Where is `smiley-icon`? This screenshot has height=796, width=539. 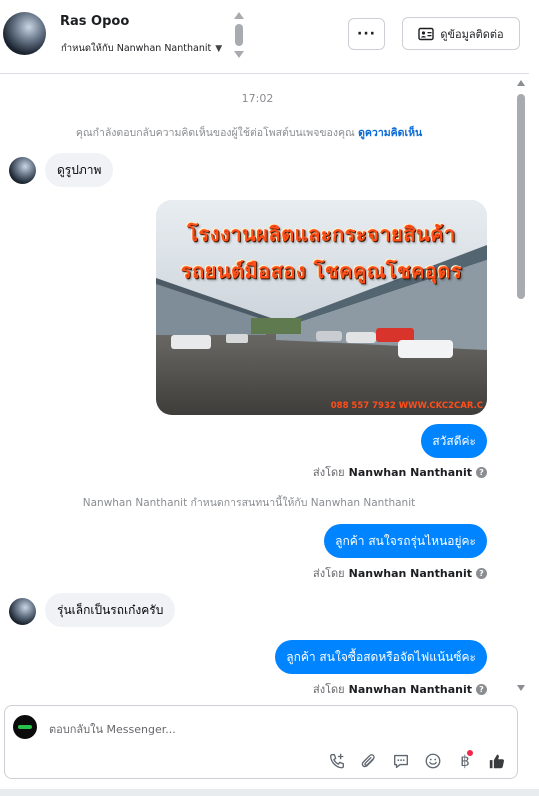 smiley-icon is located at coordinates (433, 761).